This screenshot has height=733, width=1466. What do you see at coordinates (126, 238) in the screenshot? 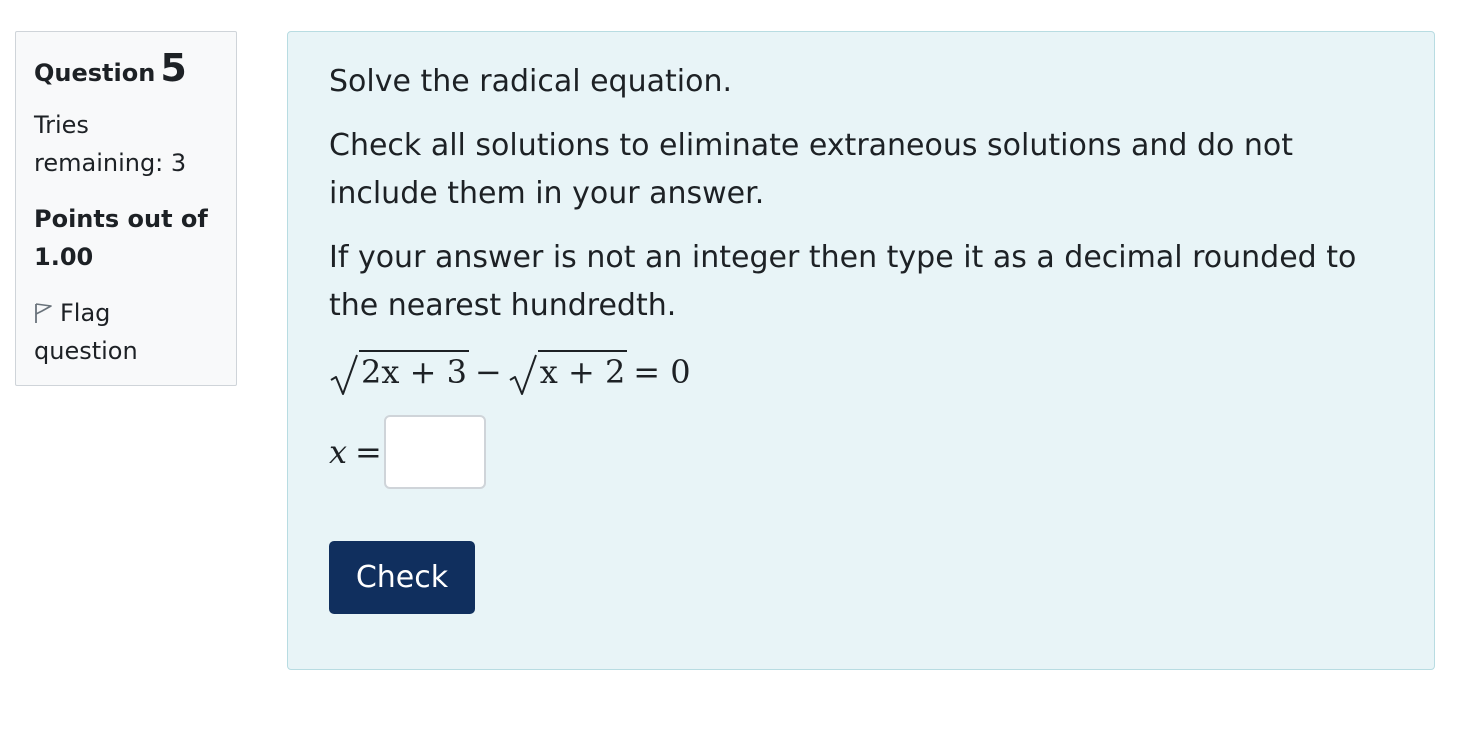
I see `points-out-of: Points out of 1.00` at bounding box center [126, 238].